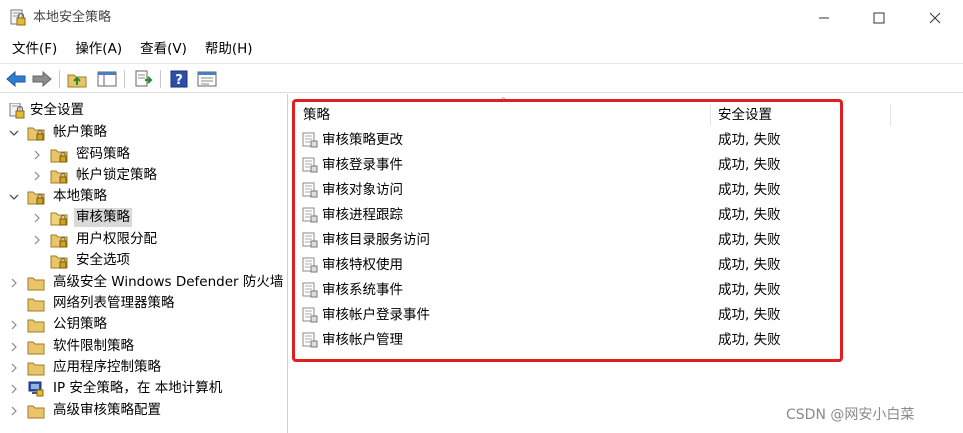 This screenshot has height=433, width=963. I want to click on column-header-setting: 安全设置, so click(745, 115).